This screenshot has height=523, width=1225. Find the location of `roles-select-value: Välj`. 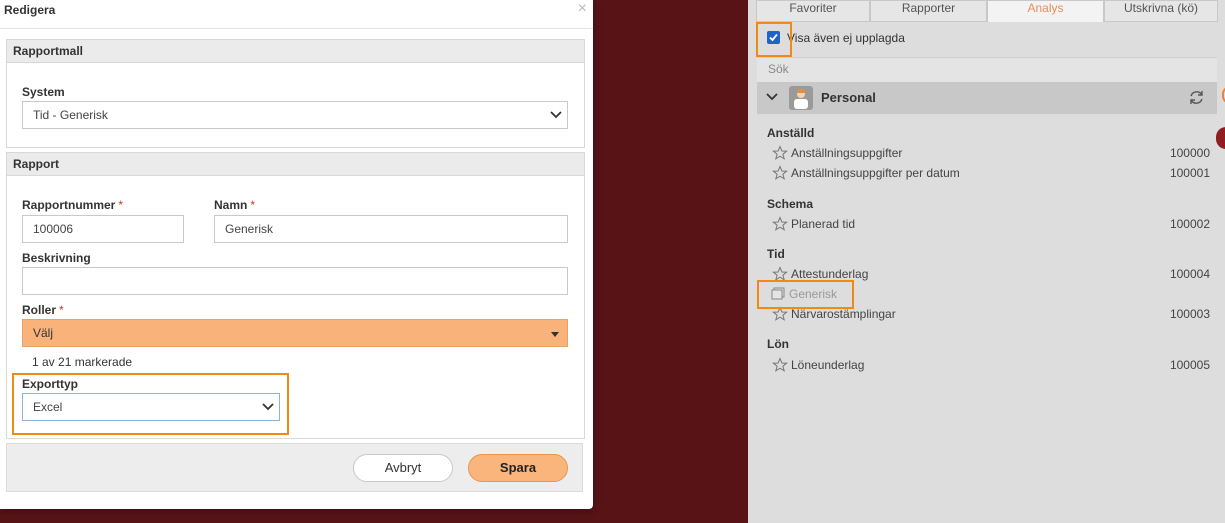

roles-select-value: Välj is located at coordinates (43, 333).